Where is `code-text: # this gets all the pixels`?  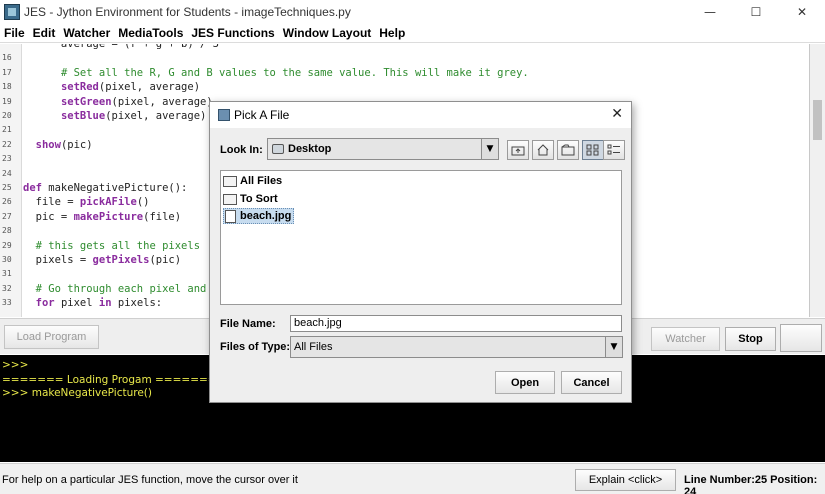
code-text: # this gets all the pixels is located at coordinates (118, 245).